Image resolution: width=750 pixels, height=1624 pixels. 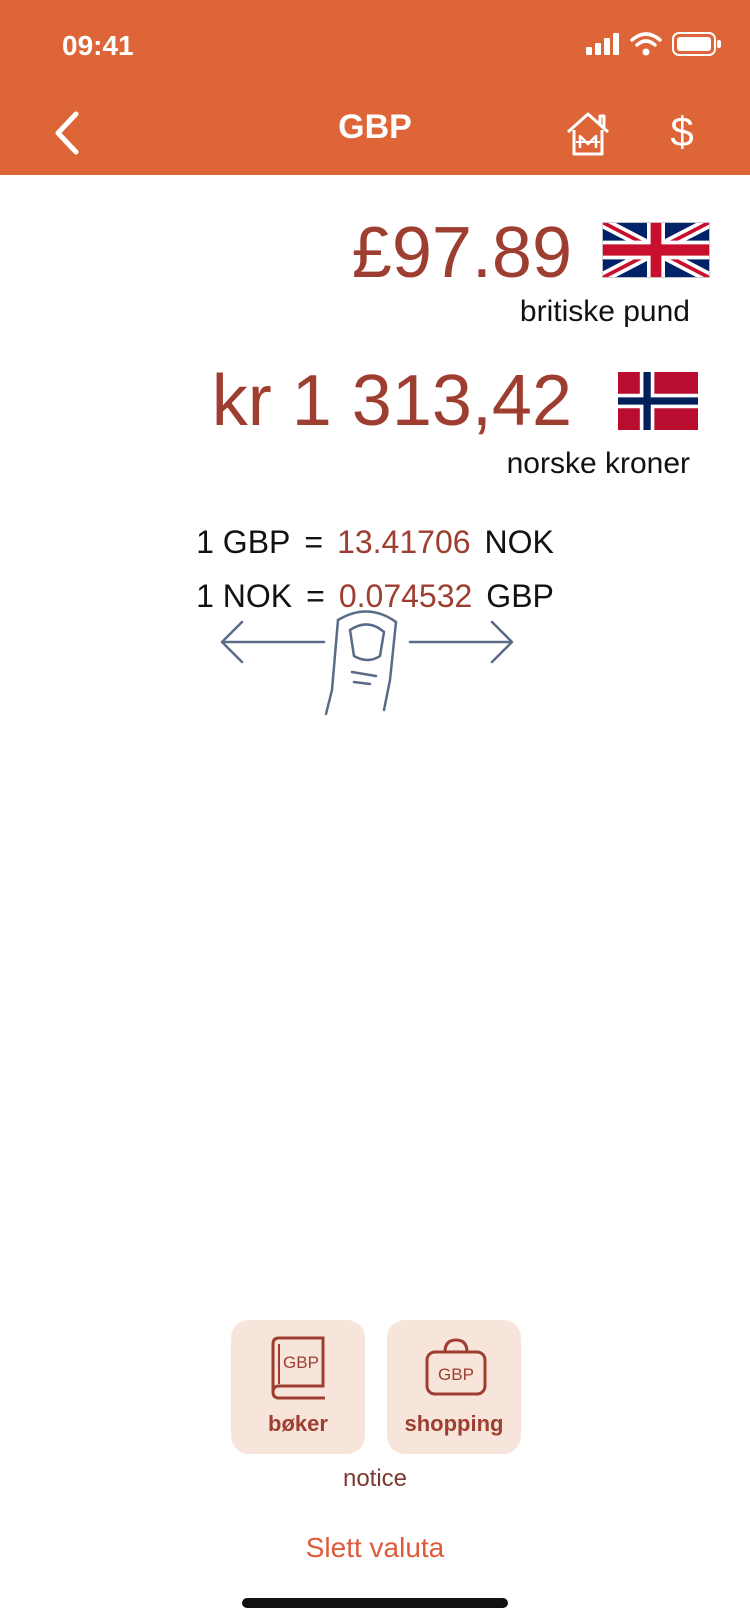 What do you see at coordinates (367, 663) in the screenshot?
I see `swipe-gesture-icon` at bounding box center [367, 663].